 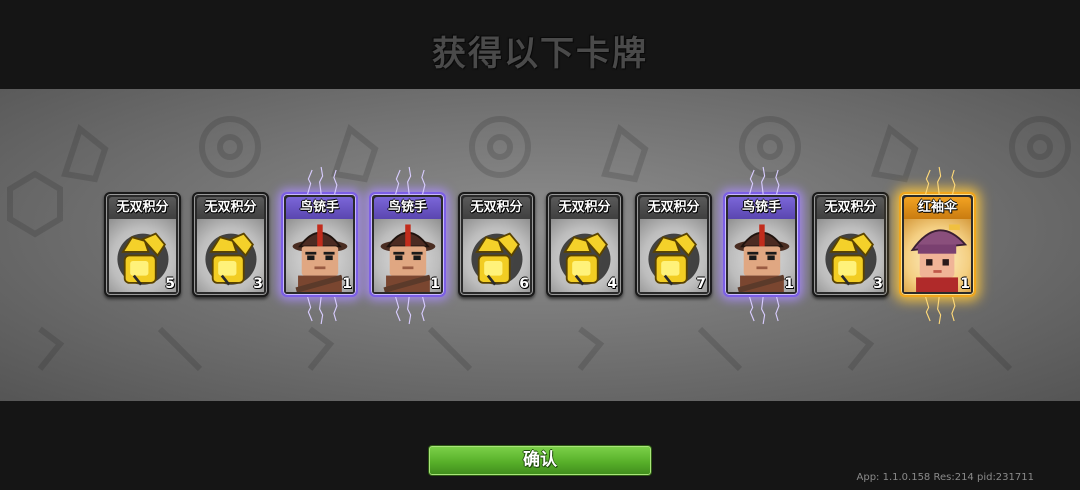 I want to click on version-info: App: 1.1.0.158 Res:214 pid:231711, so click(x=945, y=477).